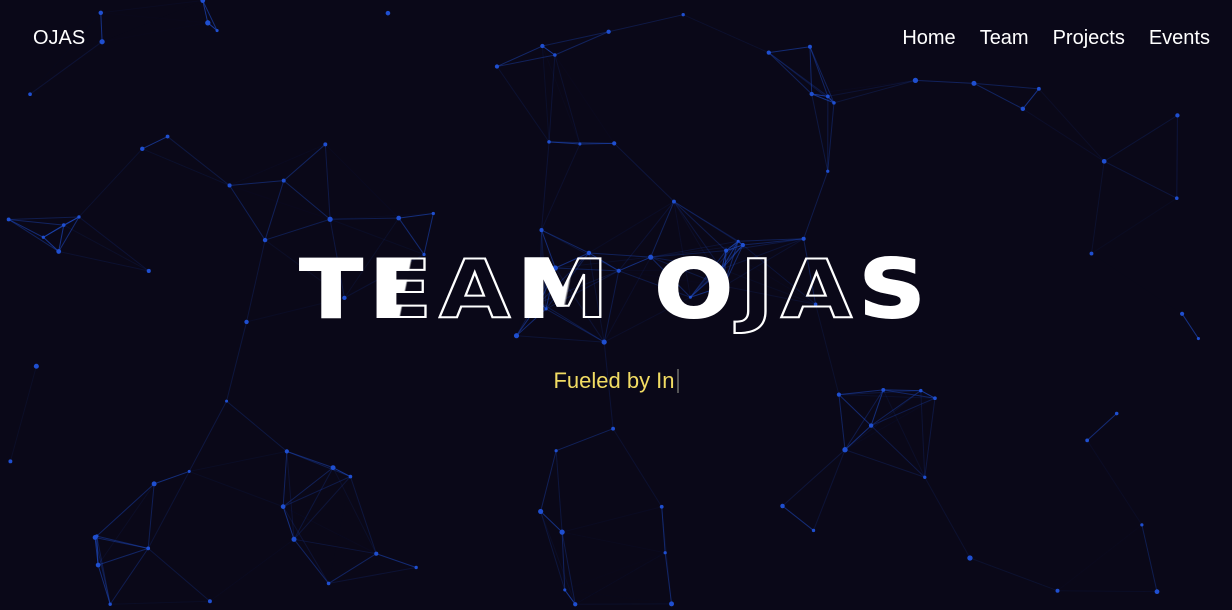  I want to click on typed-text: Fueled by In, so click(614, 380).